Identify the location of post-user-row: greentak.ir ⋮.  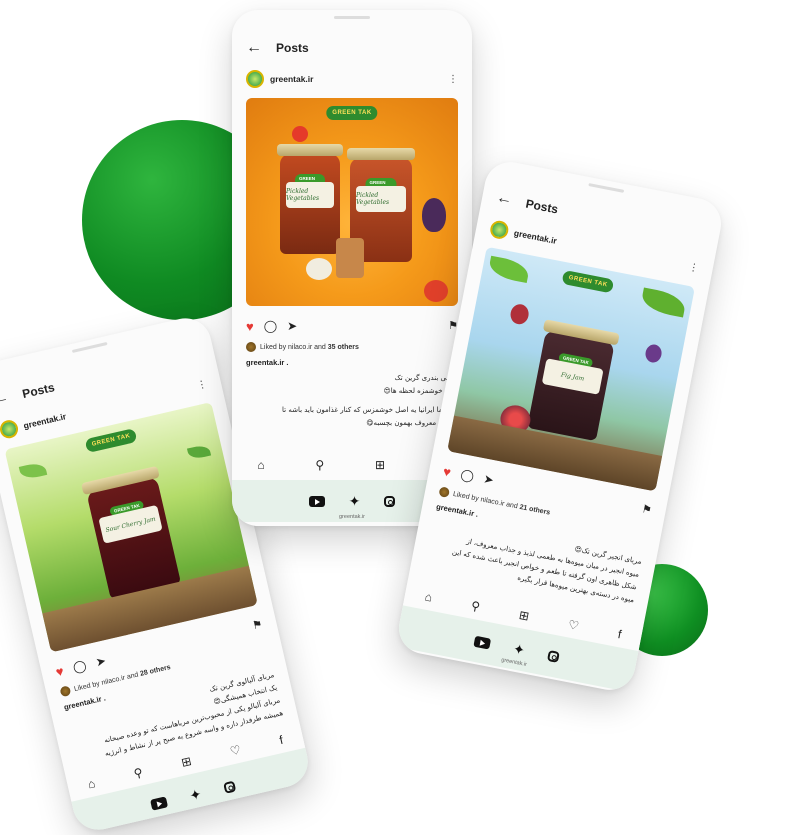
(352, 79).